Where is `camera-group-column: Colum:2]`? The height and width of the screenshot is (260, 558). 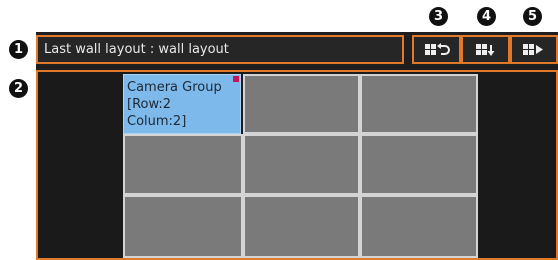
camera-group-column: Colum:2] is located at coordinates (157, 121).